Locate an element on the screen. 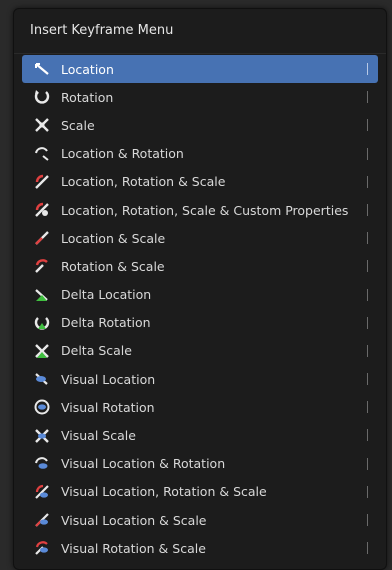 The height and width of the screenshot is (570, 392). menu-item-location: Location is located at coordinates (200, 69).